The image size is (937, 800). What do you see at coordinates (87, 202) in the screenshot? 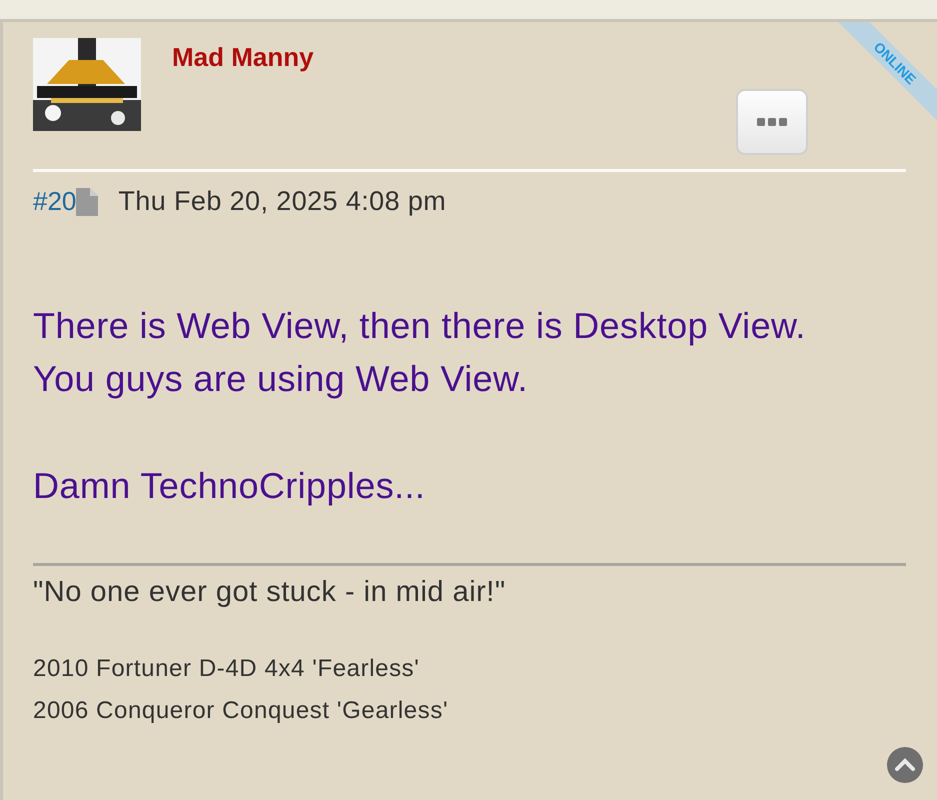
I see `document-icon` at bounding box center [87, 202].